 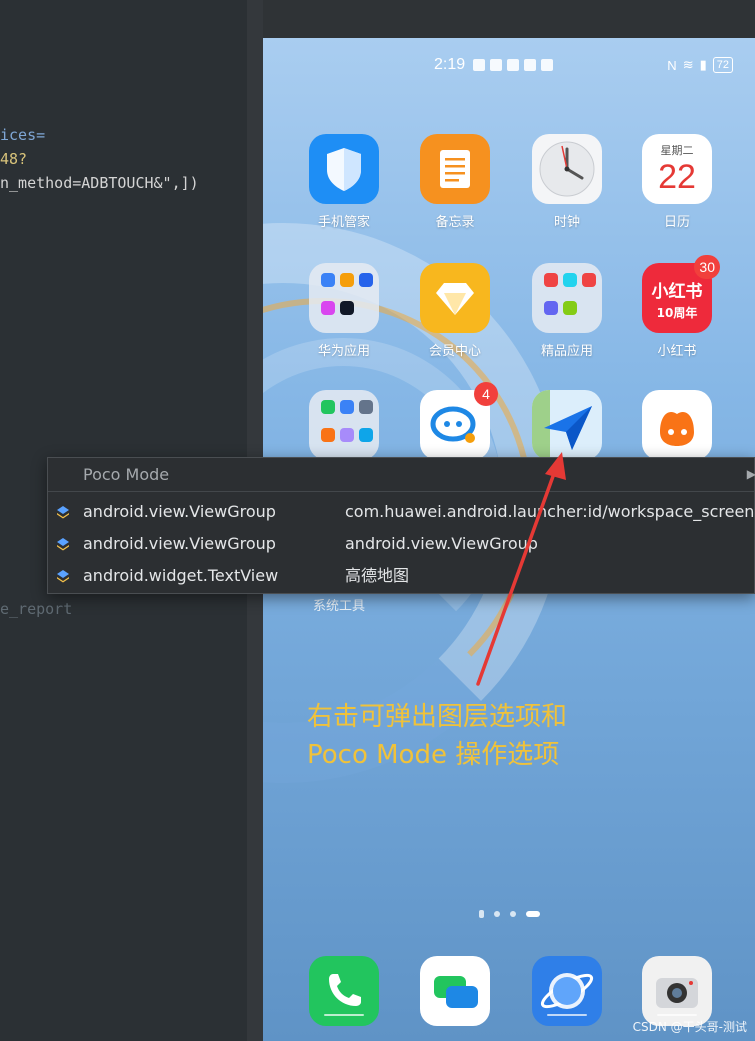 What do you see at coordinates (36, 609) in the screenshot?
I see `code-line: e_report` at bounding box center [36, 609].